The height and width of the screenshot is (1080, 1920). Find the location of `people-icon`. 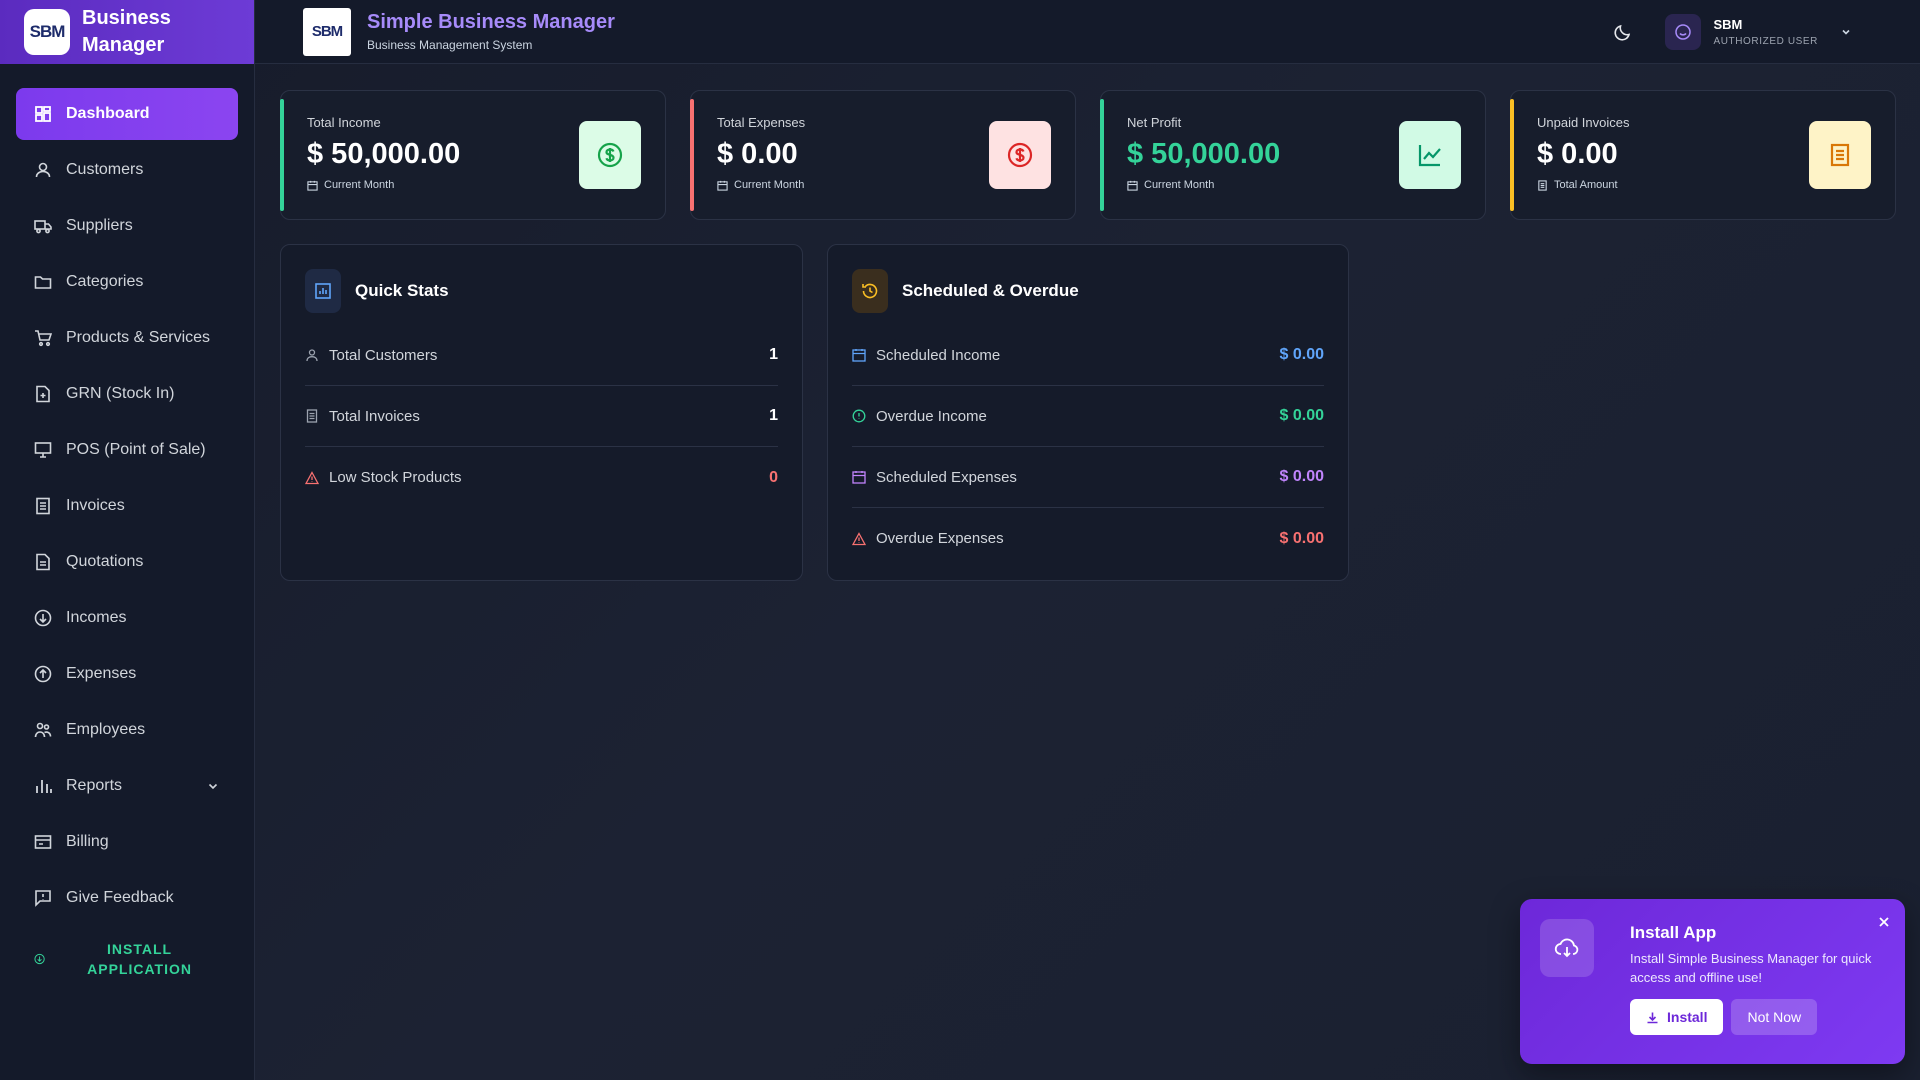

people-icon is located at coordinates (43, 730).